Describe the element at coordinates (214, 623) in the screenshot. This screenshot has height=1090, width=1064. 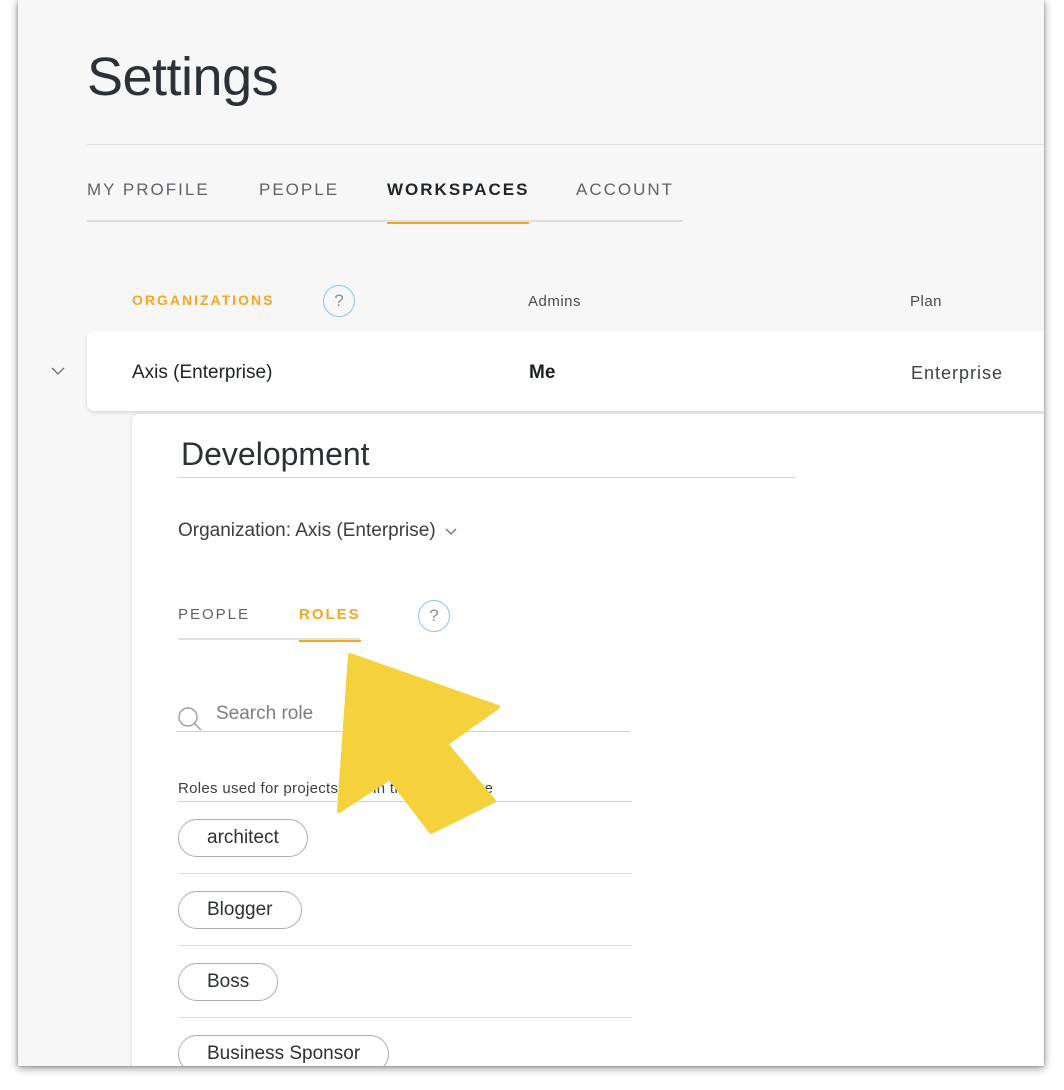
I see `subtab-people: PEOPLE` at that location.